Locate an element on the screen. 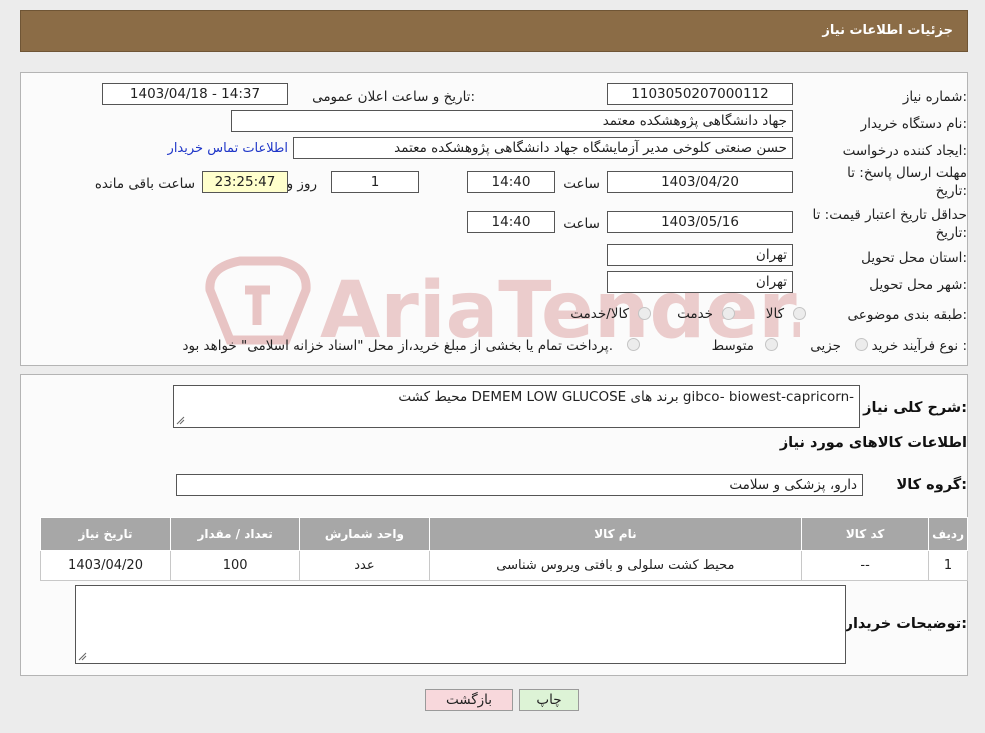 This screenshot has width=985, height=733. page-title: جزئیات اطلاعات نیاز is located at coordinates (887, 30).